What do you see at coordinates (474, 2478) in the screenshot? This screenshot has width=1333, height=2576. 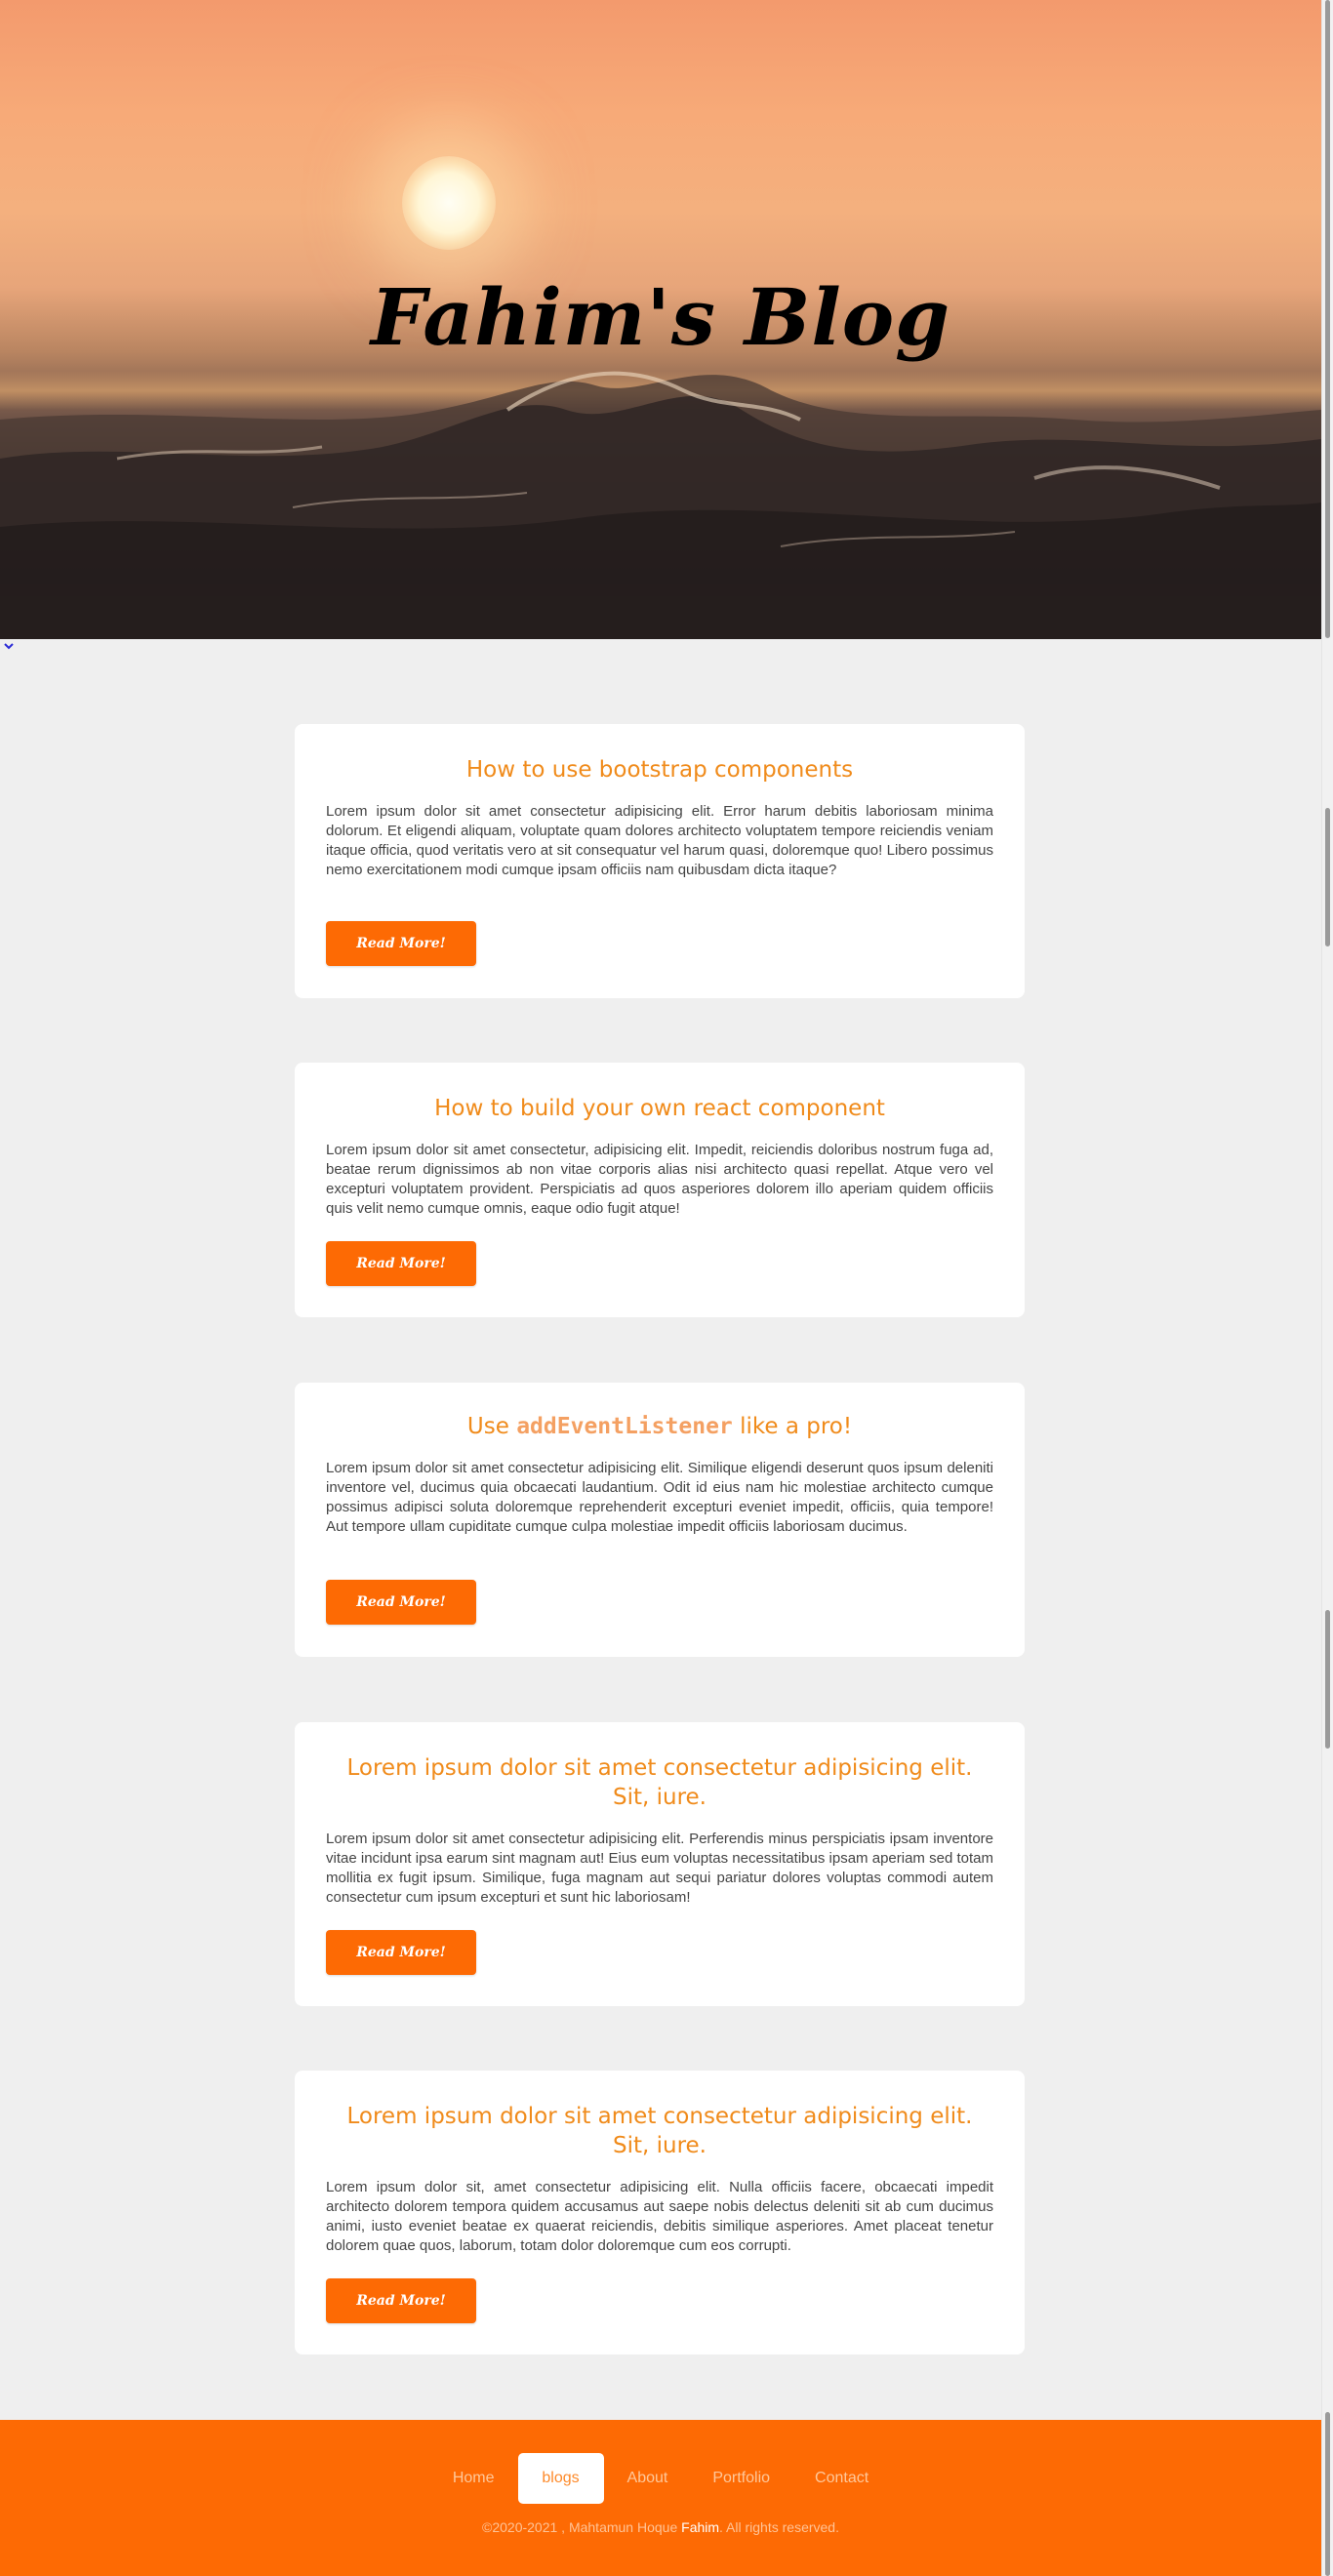 I see `nav-link-home: Home` at bounding box center [474, 2478].